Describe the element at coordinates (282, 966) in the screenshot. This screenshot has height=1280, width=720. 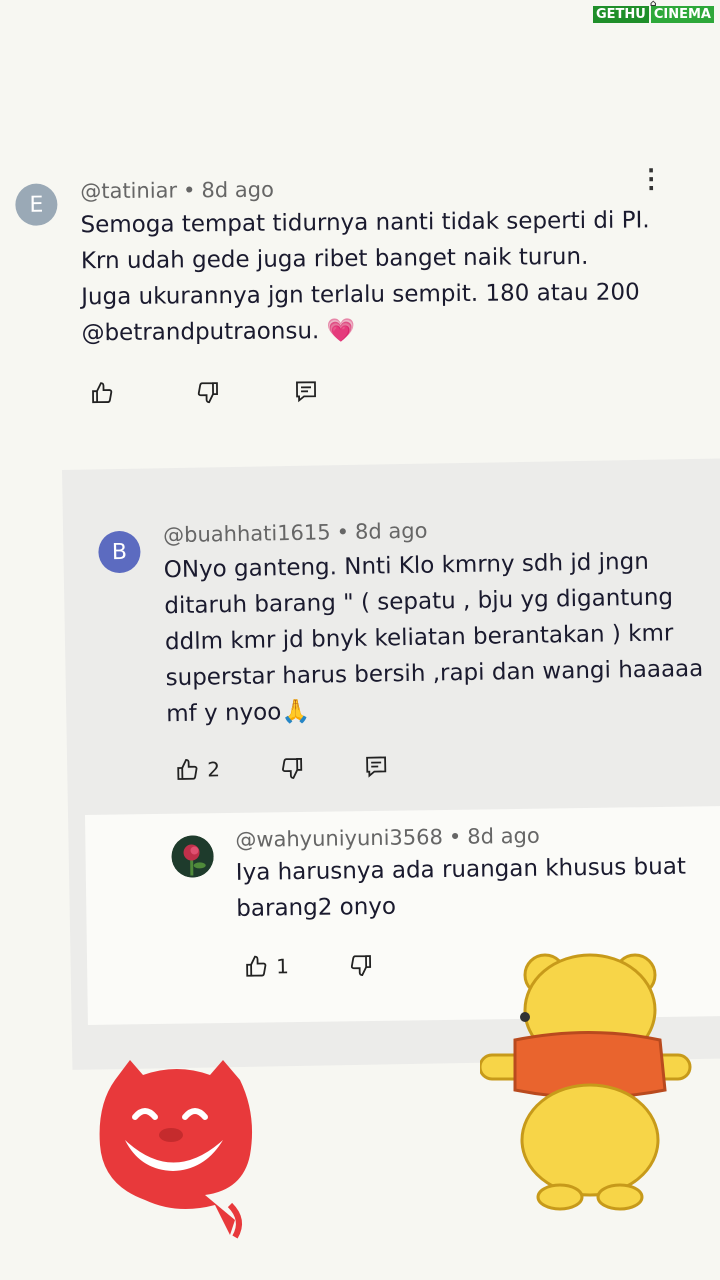
I see `like-count: 1` at that location.